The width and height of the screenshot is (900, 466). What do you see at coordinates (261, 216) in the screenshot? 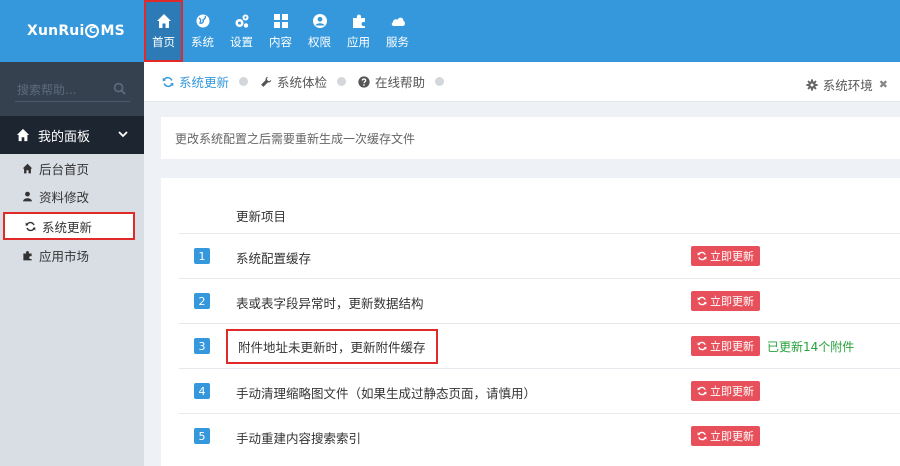
I see `table-header-item: 更新项目` at bounding box center [261, 216].